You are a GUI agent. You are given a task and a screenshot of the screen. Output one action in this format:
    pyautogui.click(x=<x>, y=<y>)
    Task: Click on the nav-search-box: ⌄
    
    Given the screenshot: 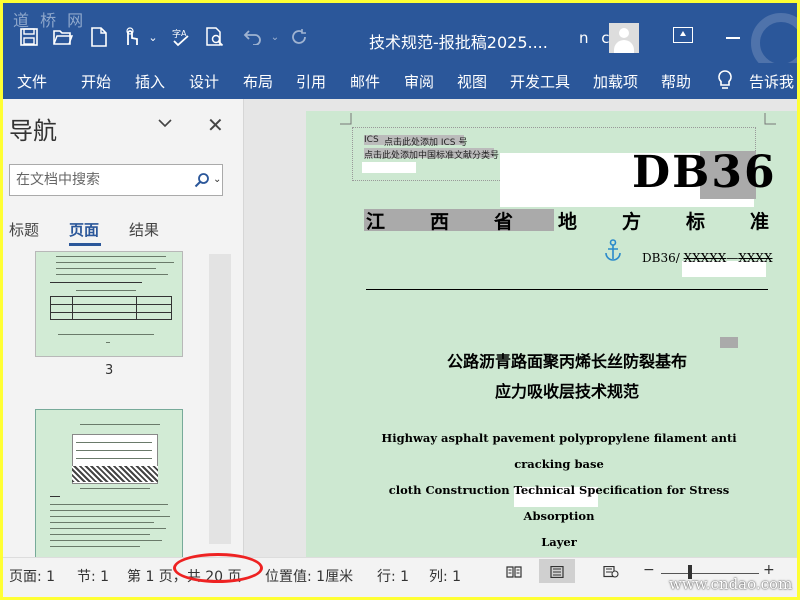 What is the action you would take?
    pyautogui.click(x=116, y=180)
    